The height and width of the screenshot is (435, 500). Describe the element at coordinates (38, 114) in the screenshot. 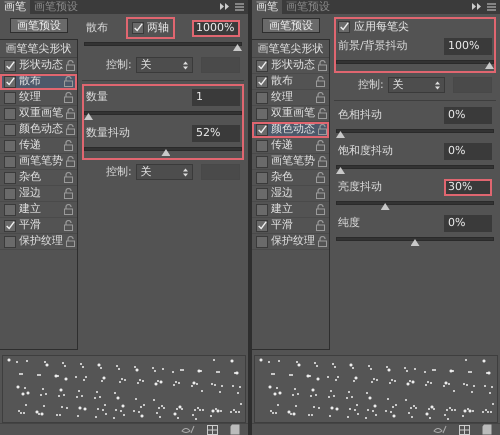

I see `brush-option-item: 双重画笔` at that location.